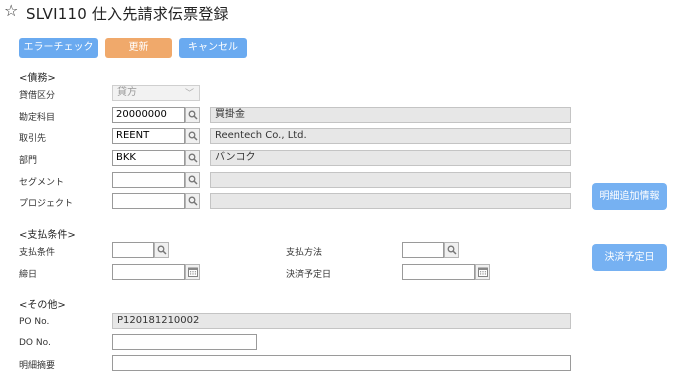 Image resolution: width=688 pixels, height=383 pixels. Describe the element at coordinates (42, 183) in the screenshot. I see `segment-label: セグメント` at that location.